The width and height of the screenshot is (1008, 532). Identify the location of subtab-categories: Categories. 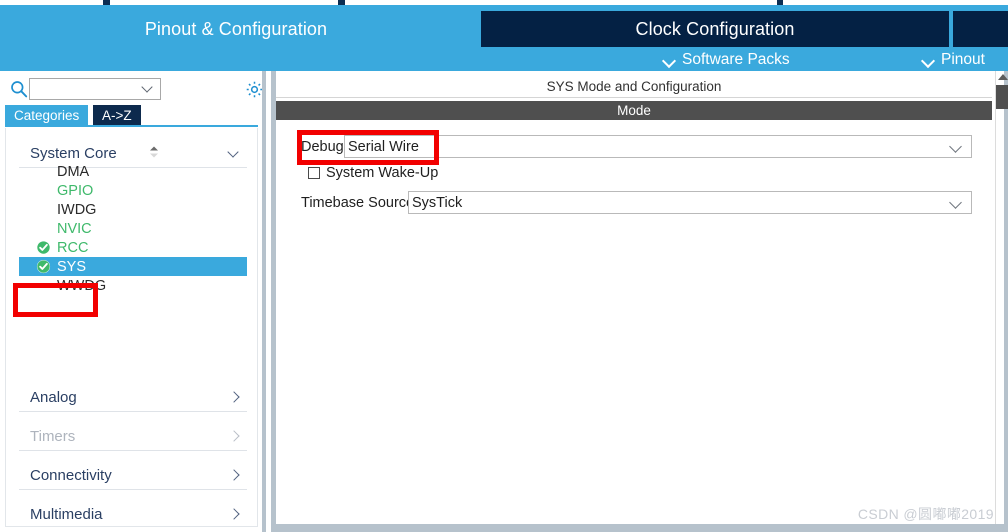
(47, 115).